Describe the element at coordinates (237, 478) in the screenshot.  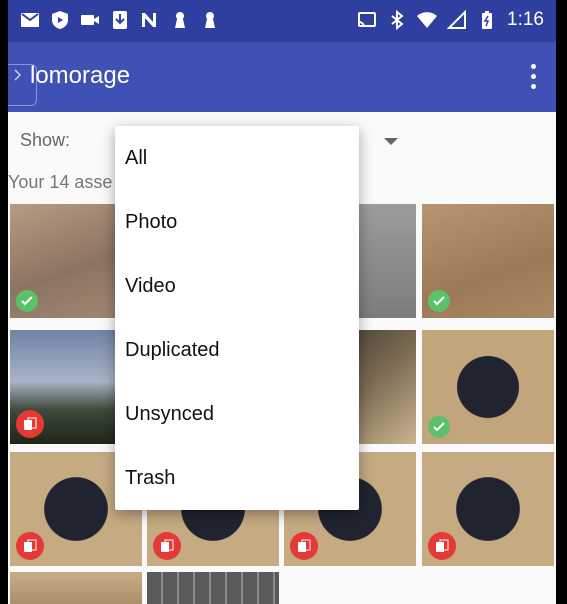
I see `dropdown-option-trash: Trash` at that location.